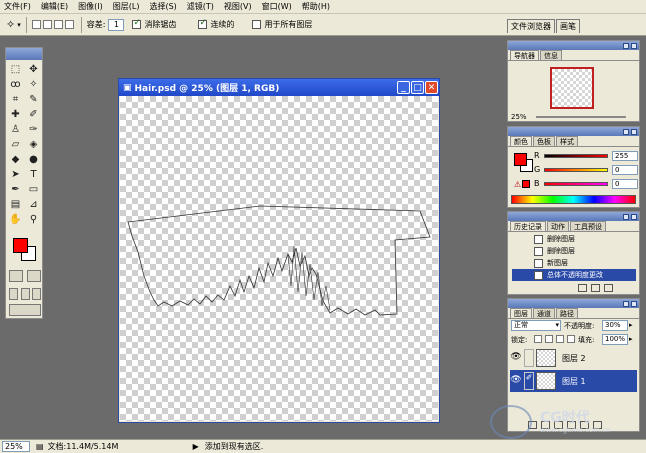  Describe the element at coordinates (69, 24) in the screenshot. I see `intersect-selection-icon` at that location.